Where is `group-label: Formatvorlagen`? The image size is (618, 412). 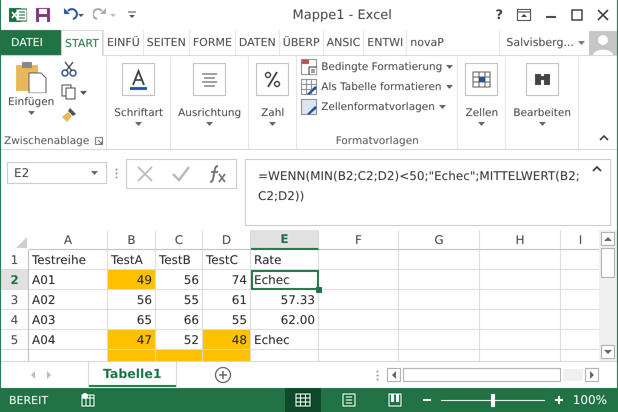
group-label: Formatvorlagen is located at coordinates (377, 141).